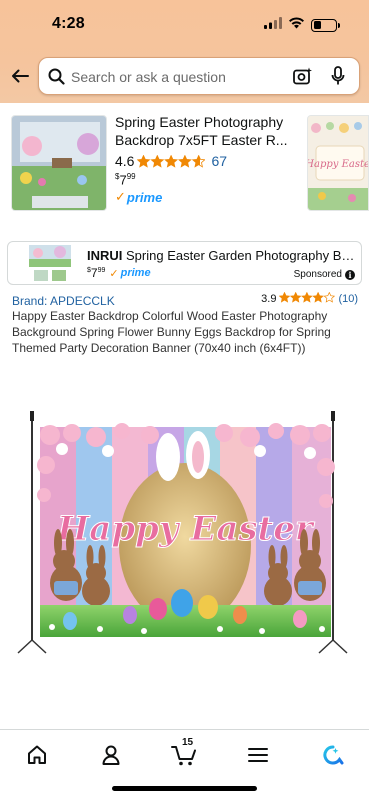 The height and width of the screenshot is (800, 369). What do you see at coordinates (125, 161) in the screenshot?
I see `rating-value: 4.6` at bounding box center [125, 161].